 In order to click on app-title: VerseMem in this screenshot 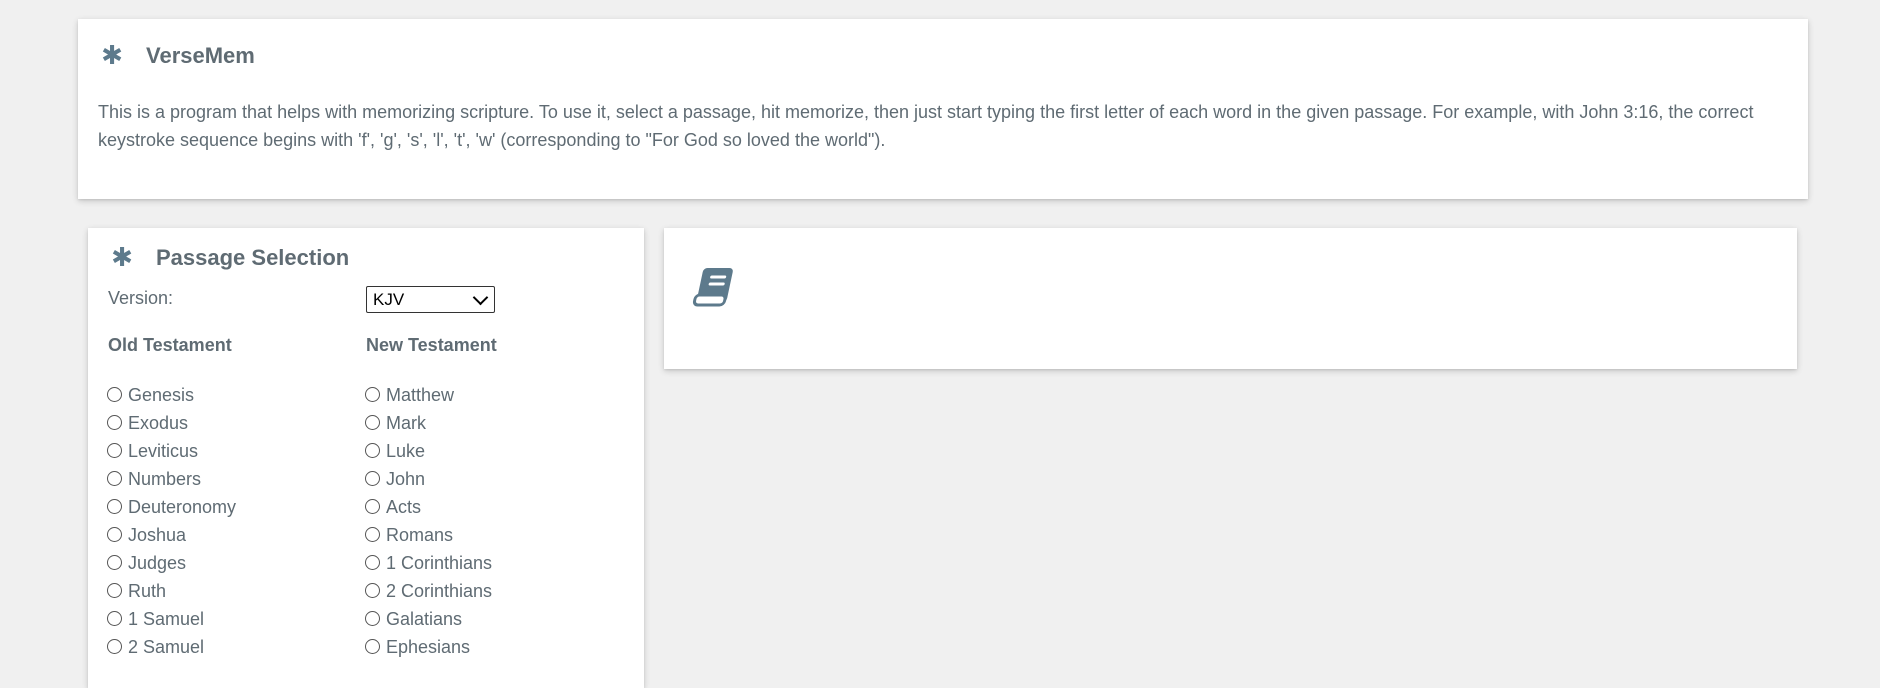, I will do `click(200, 55)`.